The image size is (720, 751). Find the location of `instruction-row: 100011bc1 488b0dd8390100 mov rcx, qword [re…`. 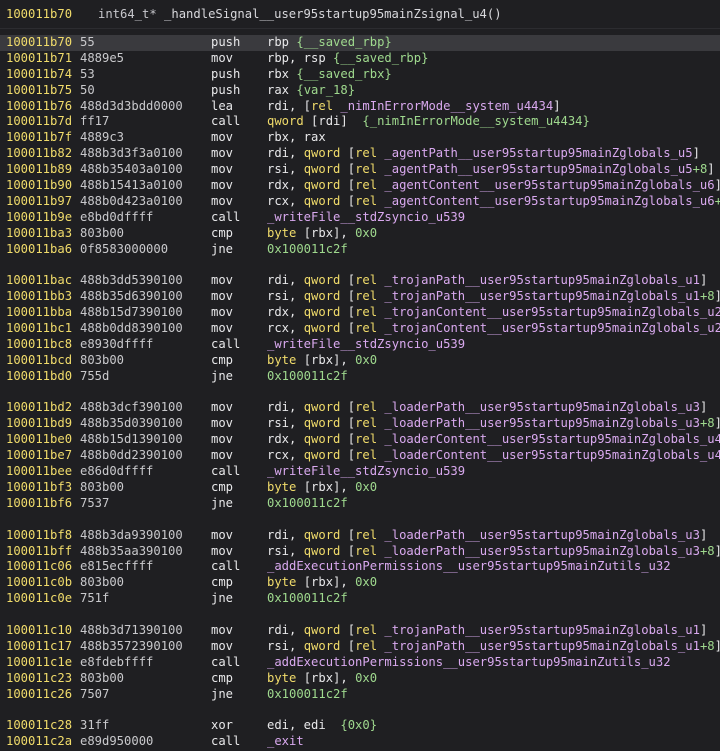

instruction-row: 100011bc1 488b0dd8390100 mov rcx, qword [re… is located at coordinates (360, 329).